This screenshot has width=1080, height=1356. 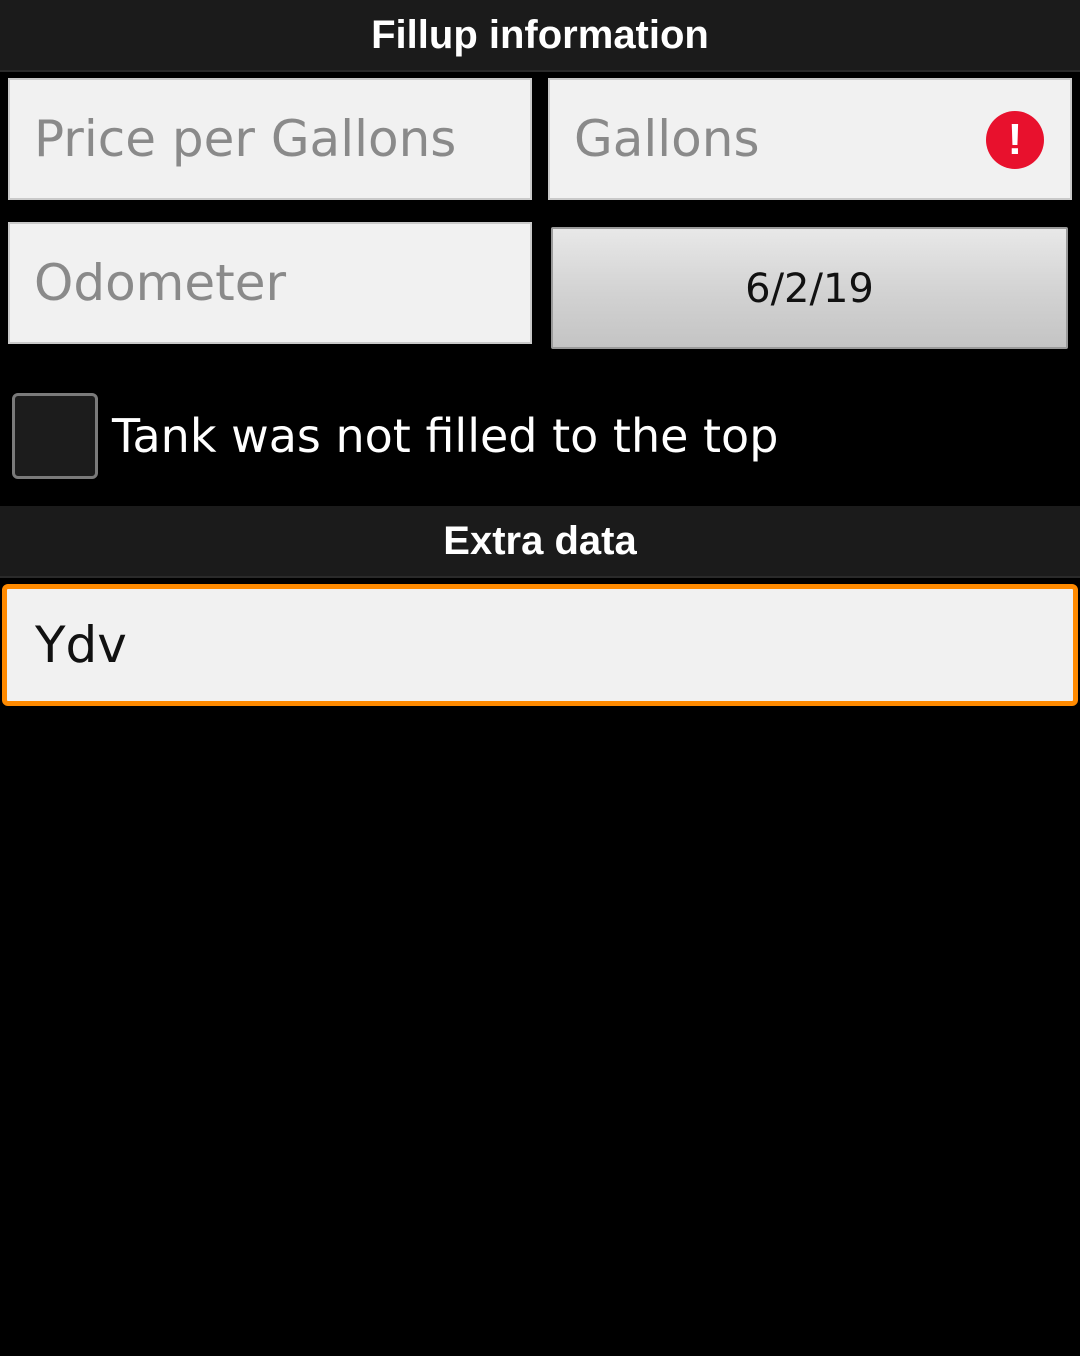 I want to click on odometer-field: Odometer, so click(x=270, y=283).